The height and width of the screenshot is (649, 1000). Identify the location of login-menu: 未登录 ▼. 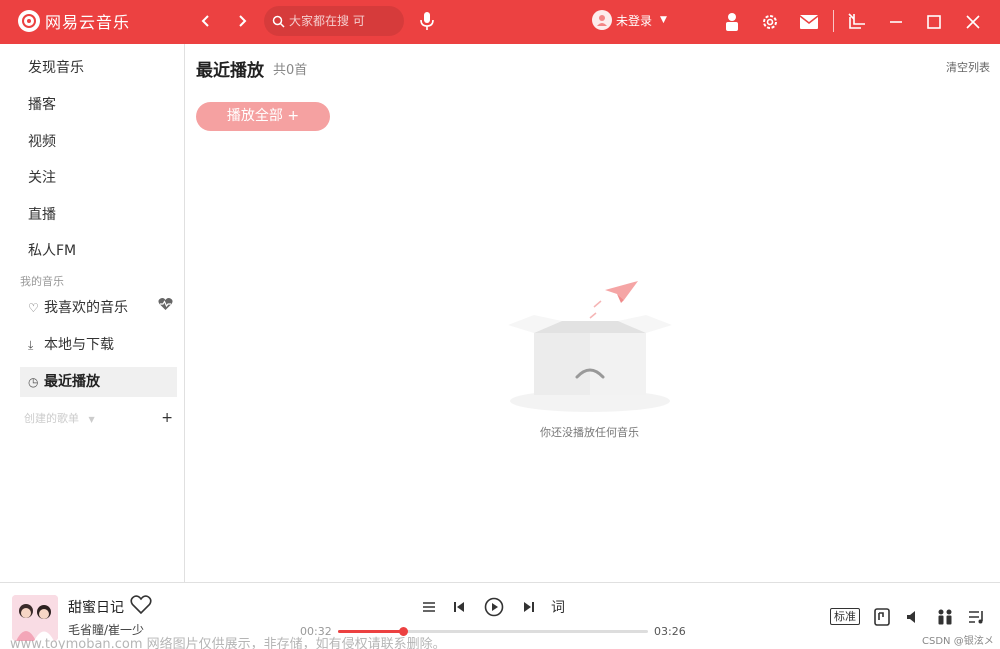
(629, 20).